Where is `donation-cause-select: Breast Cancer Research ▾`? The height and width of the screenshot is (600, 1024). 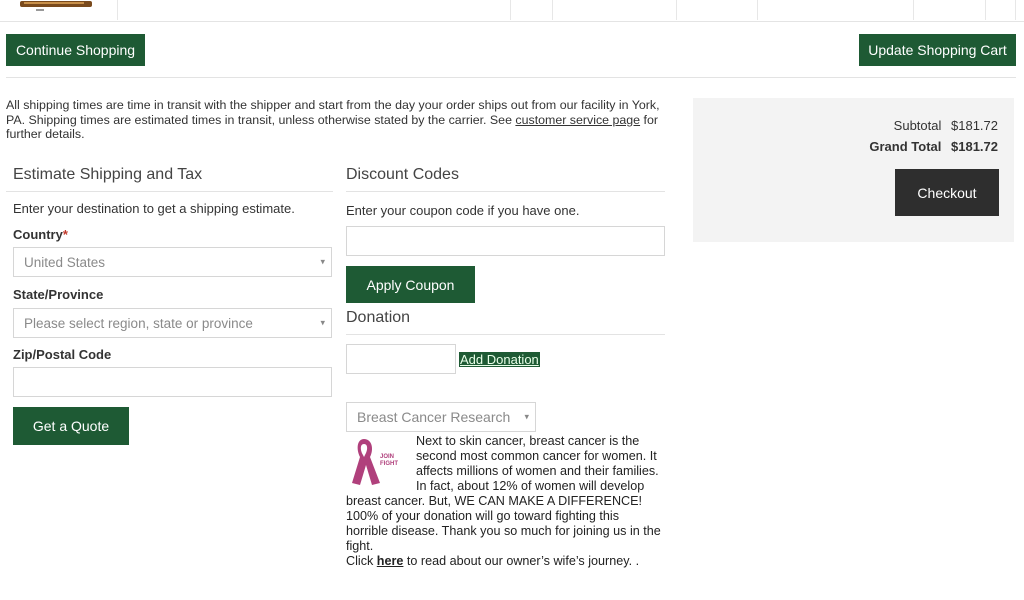
donation-cause-select: Breast Cancer Research ▾ is located at coordinates (441, 417).